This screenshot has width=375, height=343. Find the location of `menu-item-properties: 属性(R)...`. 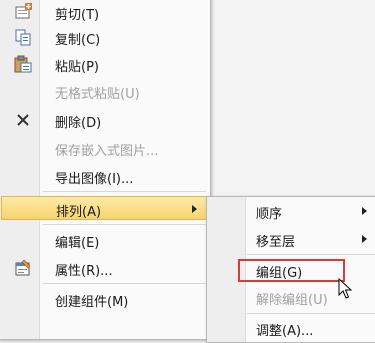

menu-item-properties: 属性(R)... is located at coordinates (104, 268).